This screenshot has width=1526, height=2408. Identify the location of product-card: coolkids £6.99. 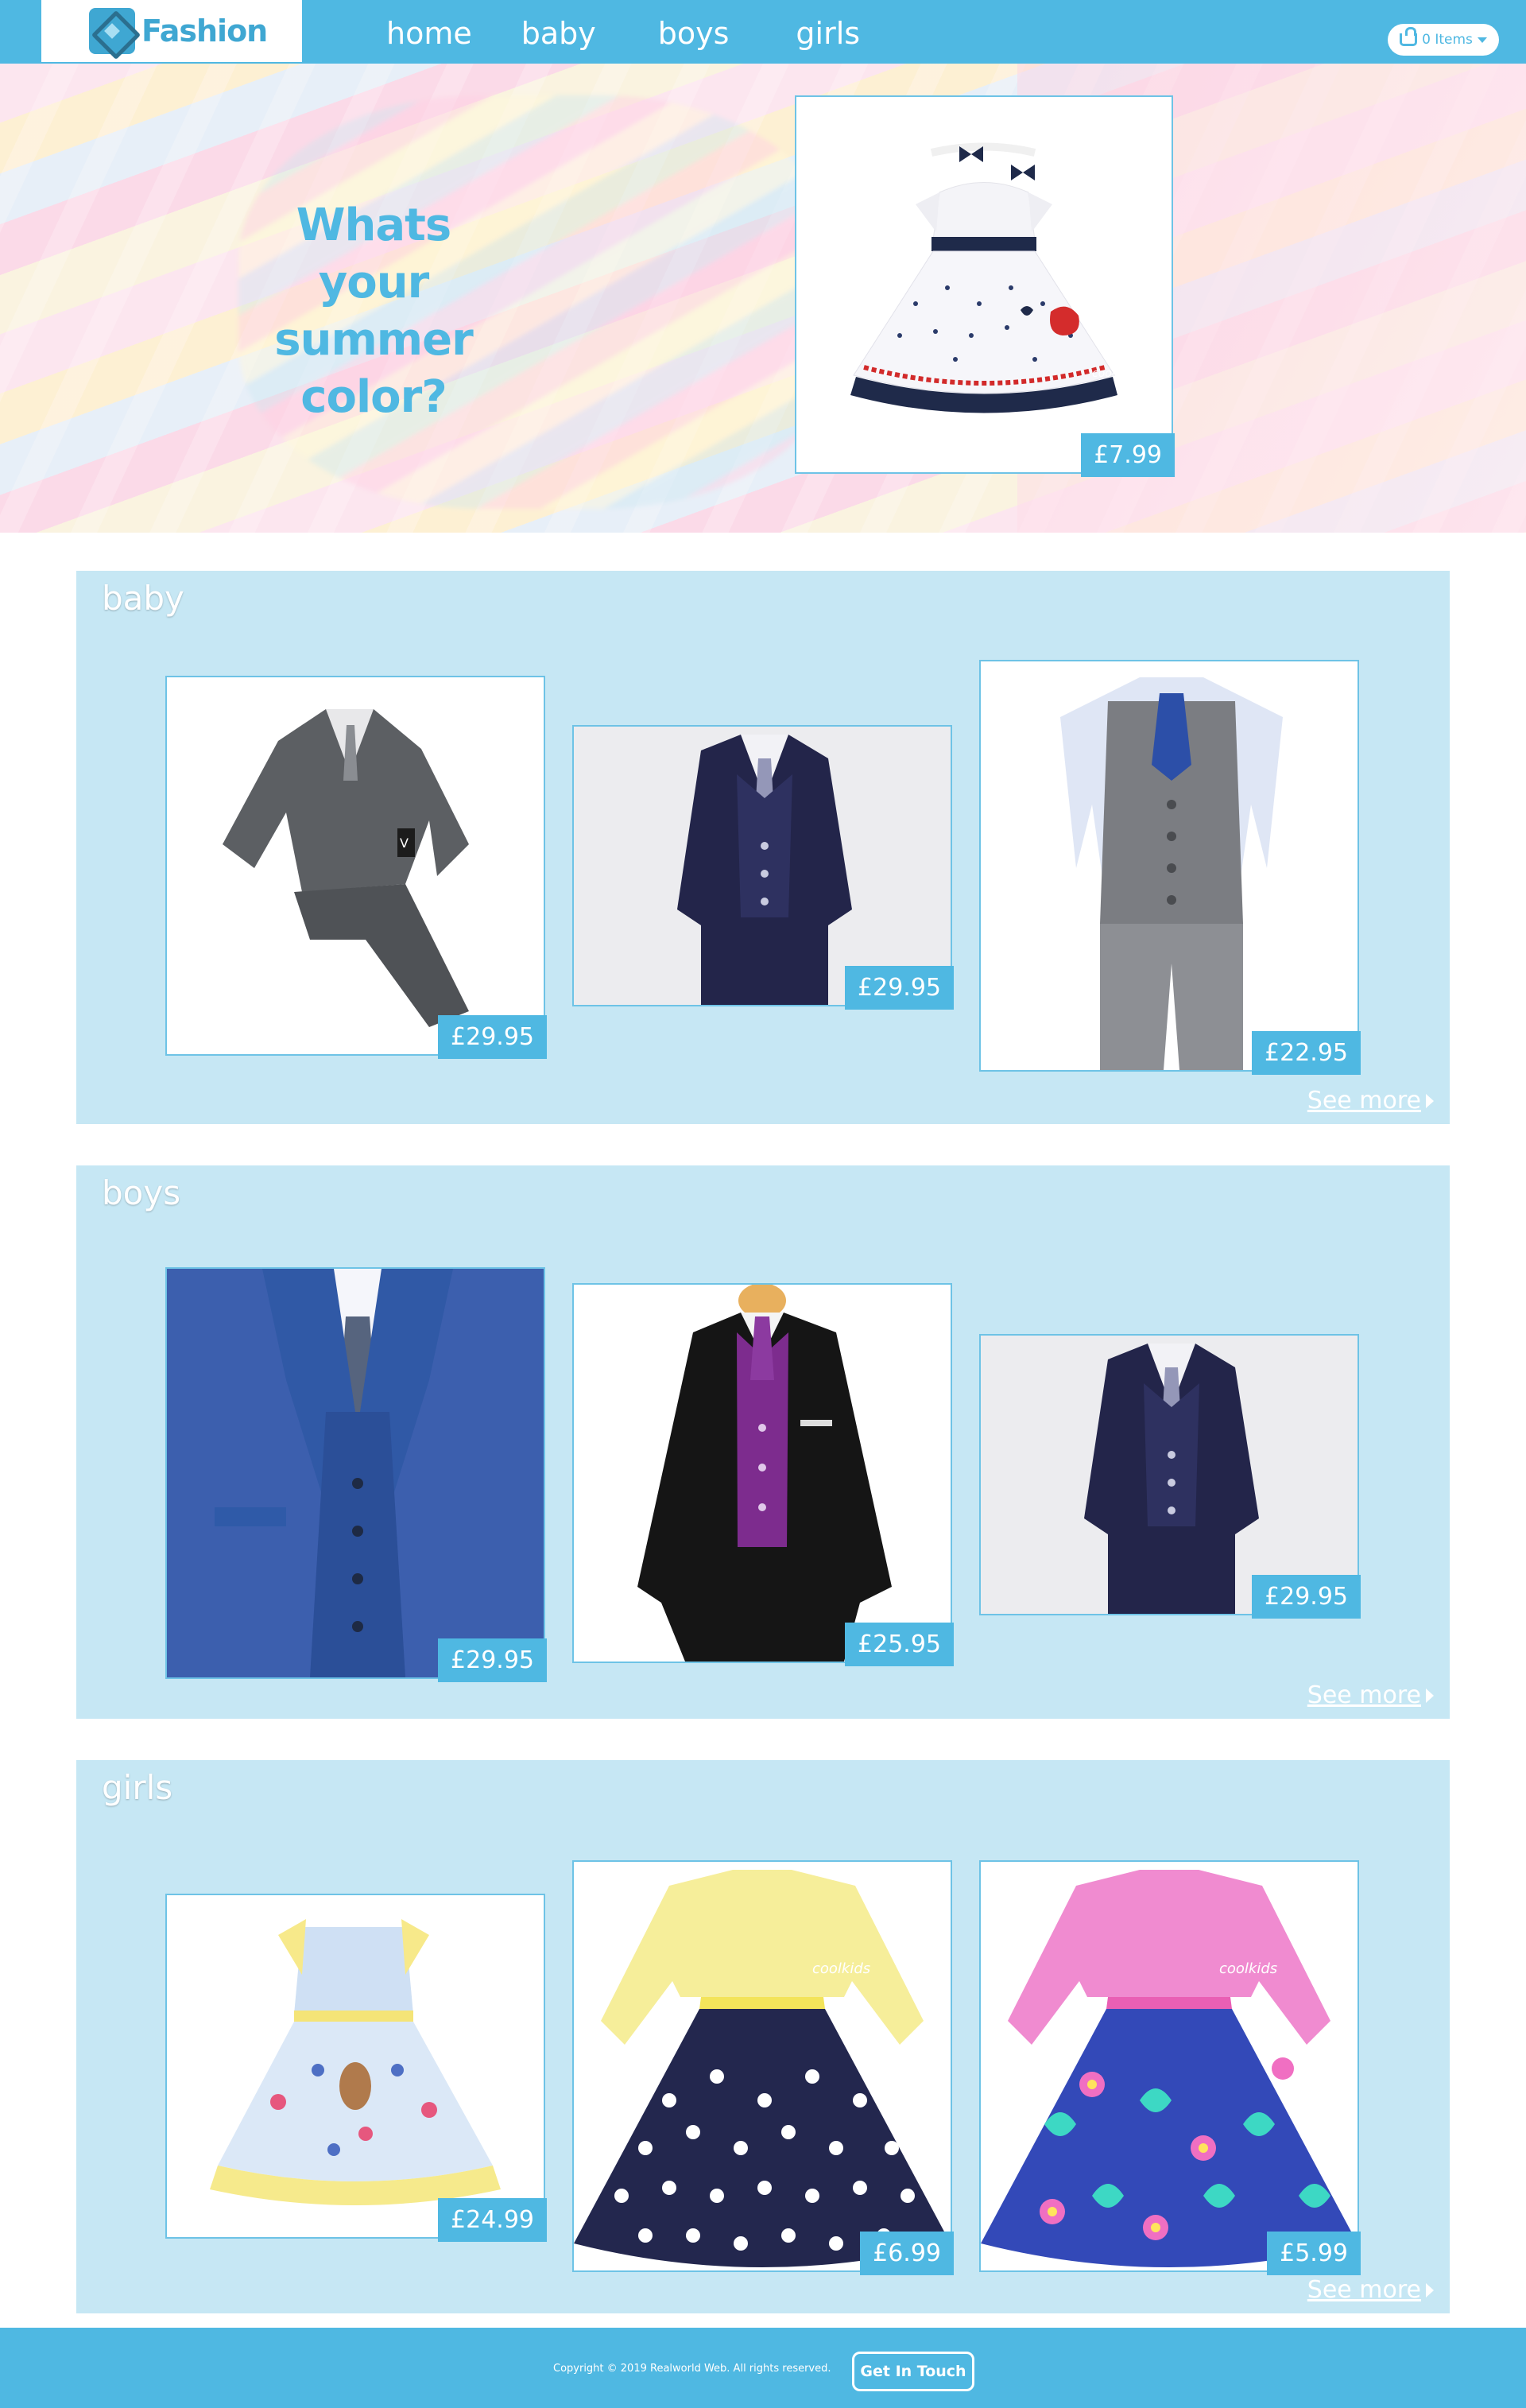
(763, 2067).